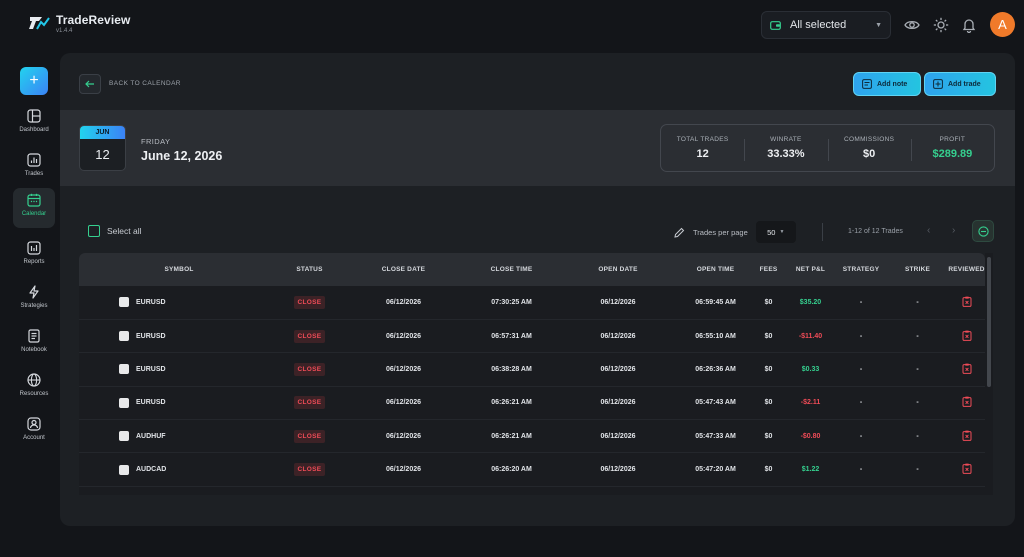 The image size is (1024, 557). What do you see at coordinates (917, 269) in the screenshot?
I see `column-header: STRIKE` at bounding box center [917, 269].